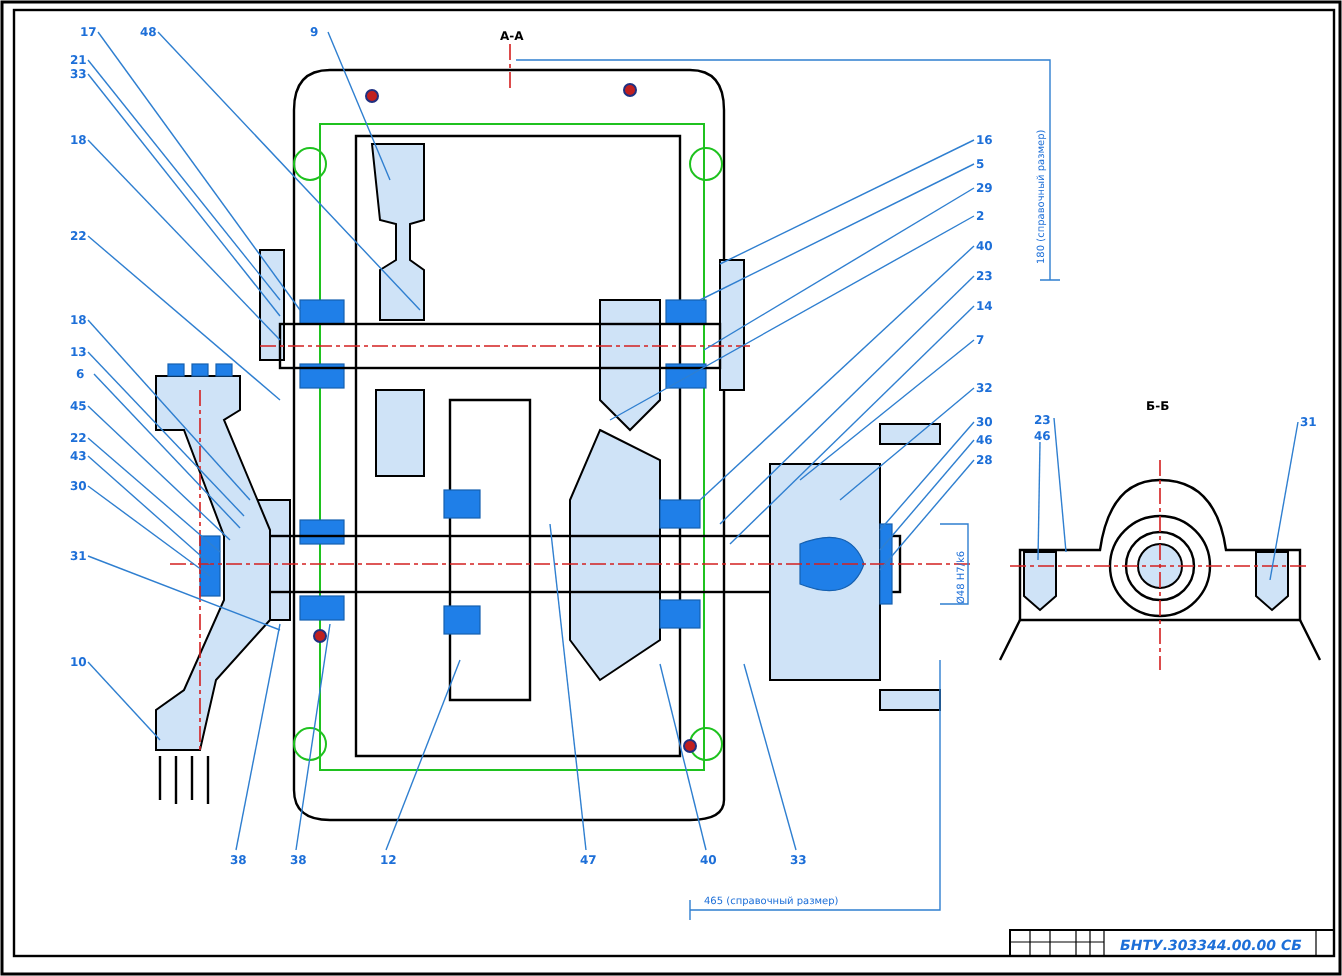 The image size is (1342, 976). I want to click on dimension-line, so click(954, 564).